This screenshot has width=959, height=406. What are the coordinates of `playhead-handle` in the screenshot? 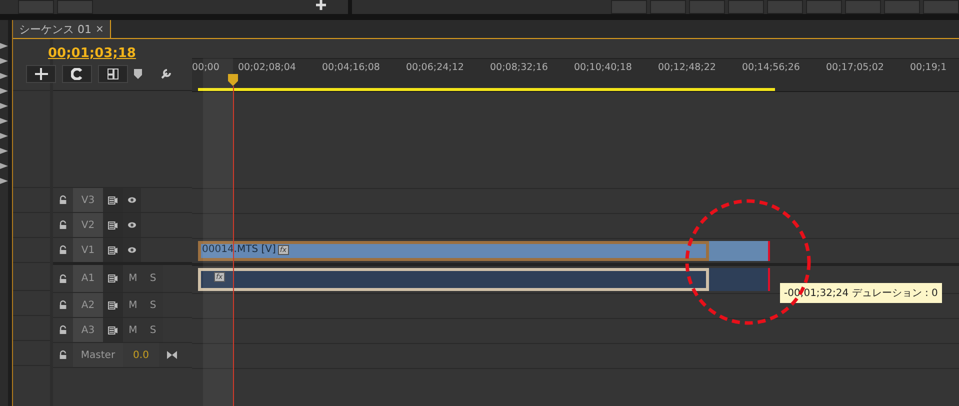 It's located at (233, 80).